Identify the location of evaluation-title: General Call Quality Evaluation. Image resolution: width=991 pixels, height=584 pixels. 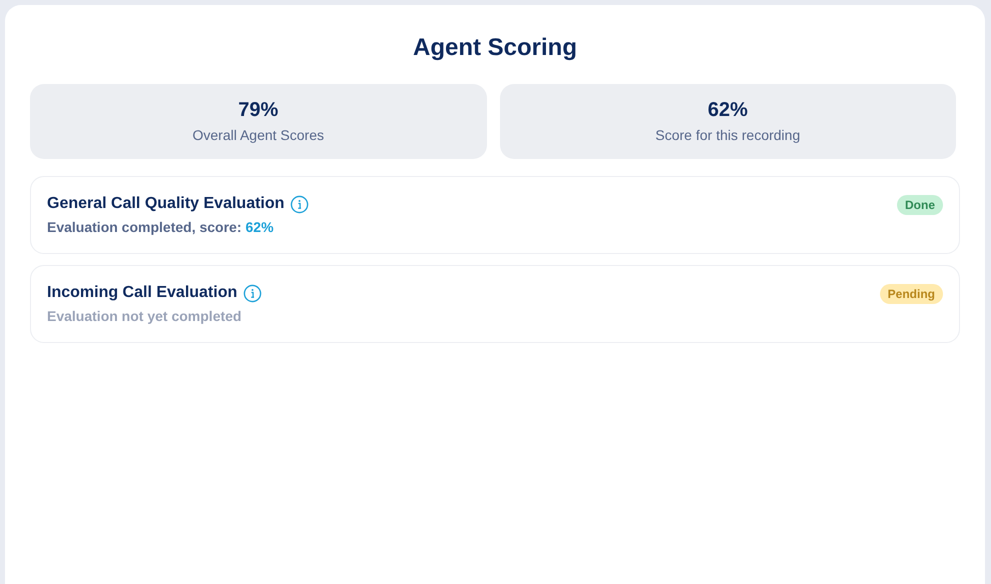
(165, 204).